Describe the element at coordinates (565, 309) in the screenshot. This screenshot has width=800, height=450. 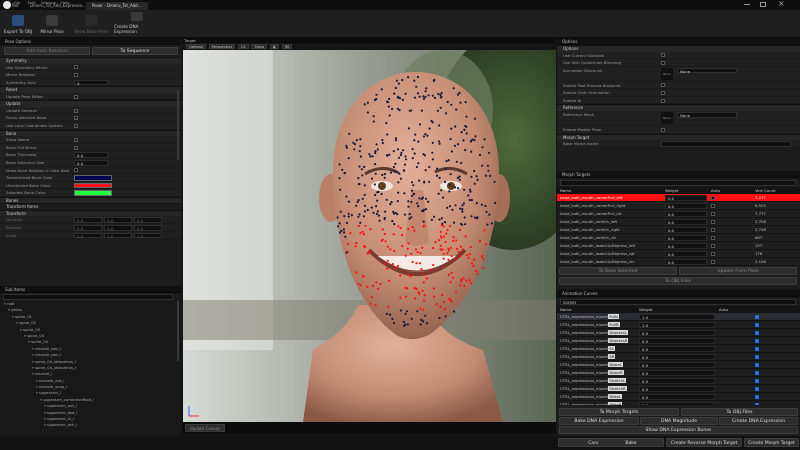
I see `curves-col-name: Name` at that location.